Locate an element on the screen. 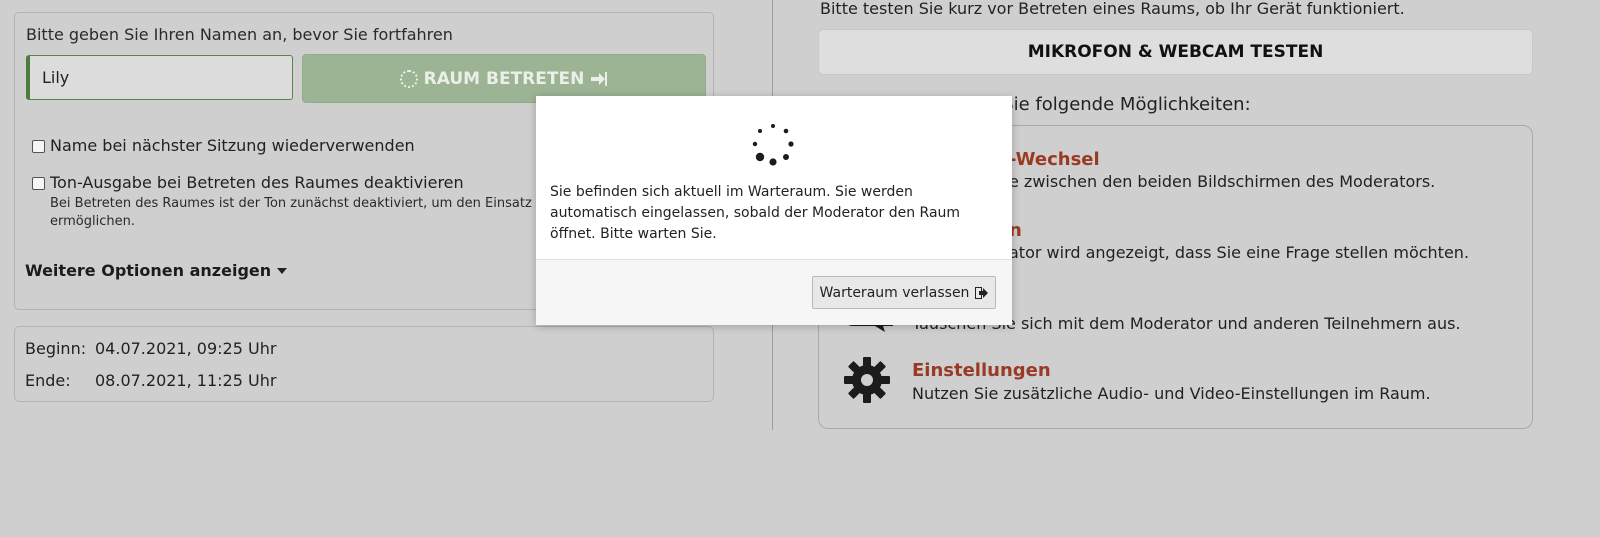 Image resolution: width=1600 pixels, height=537 pixels. feature-title-screen-switch: -Wechsel is located at coordinates (1054, 159).